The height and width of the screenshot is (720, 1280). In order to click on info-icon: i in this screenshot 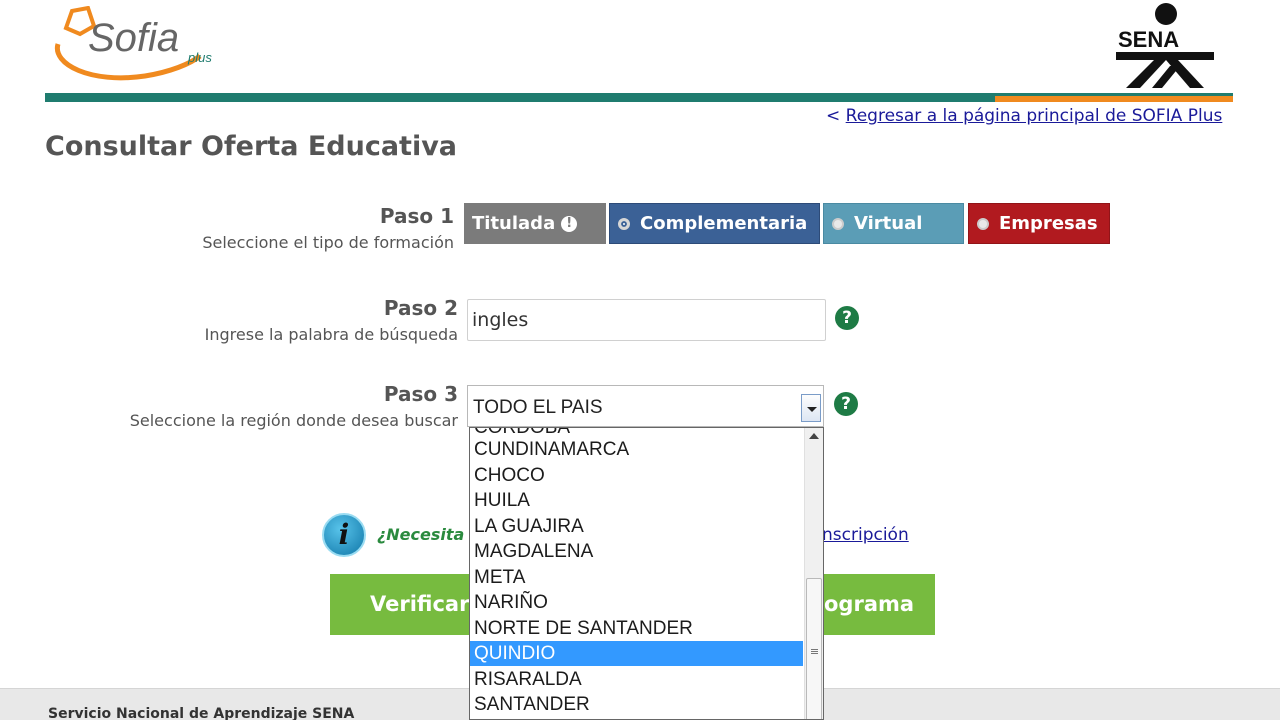, I will do `click(344, 535)`.